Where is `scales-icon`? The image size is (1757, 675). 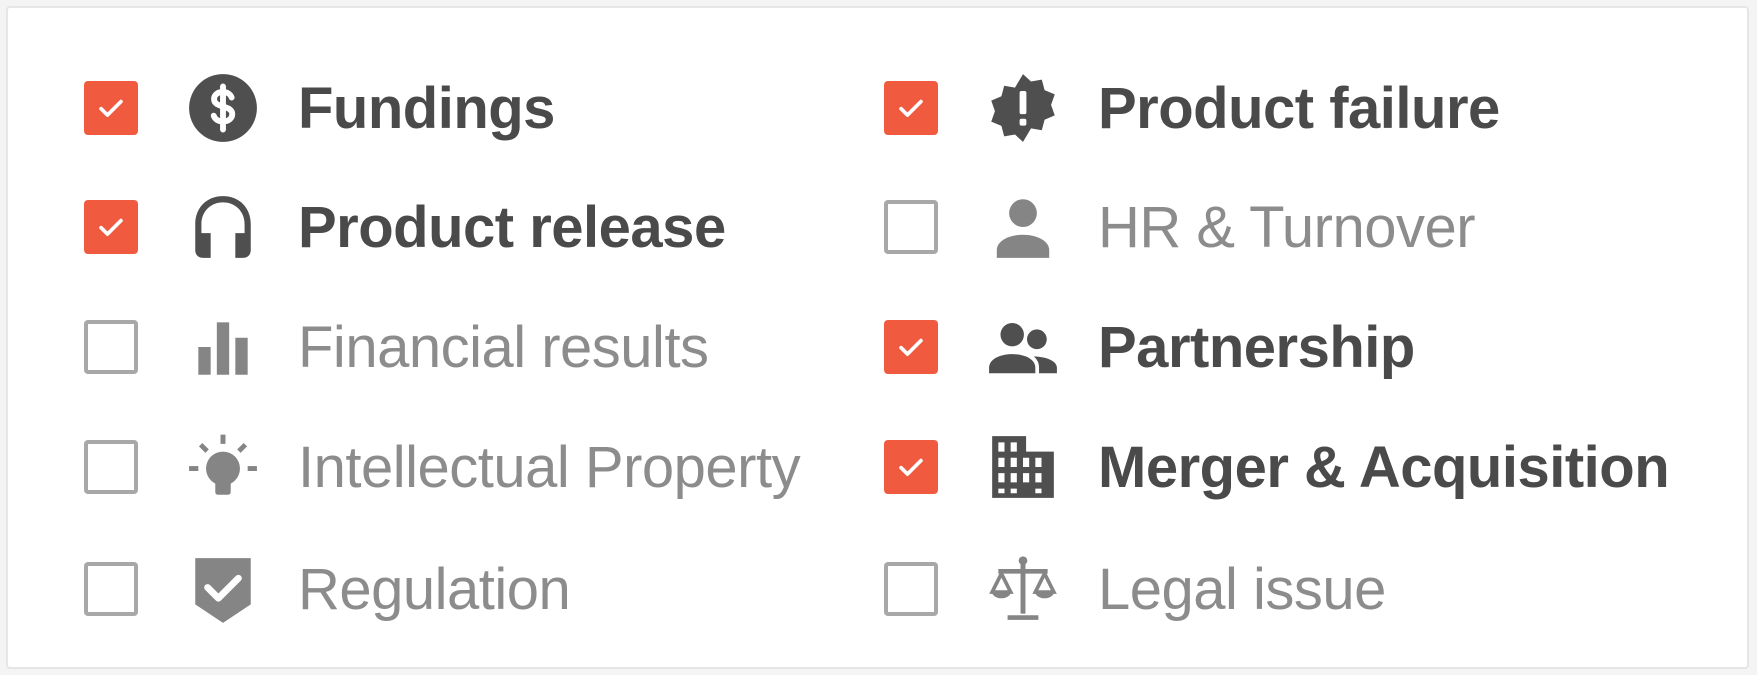
scales-icon is located at coordinates (1023, 589).